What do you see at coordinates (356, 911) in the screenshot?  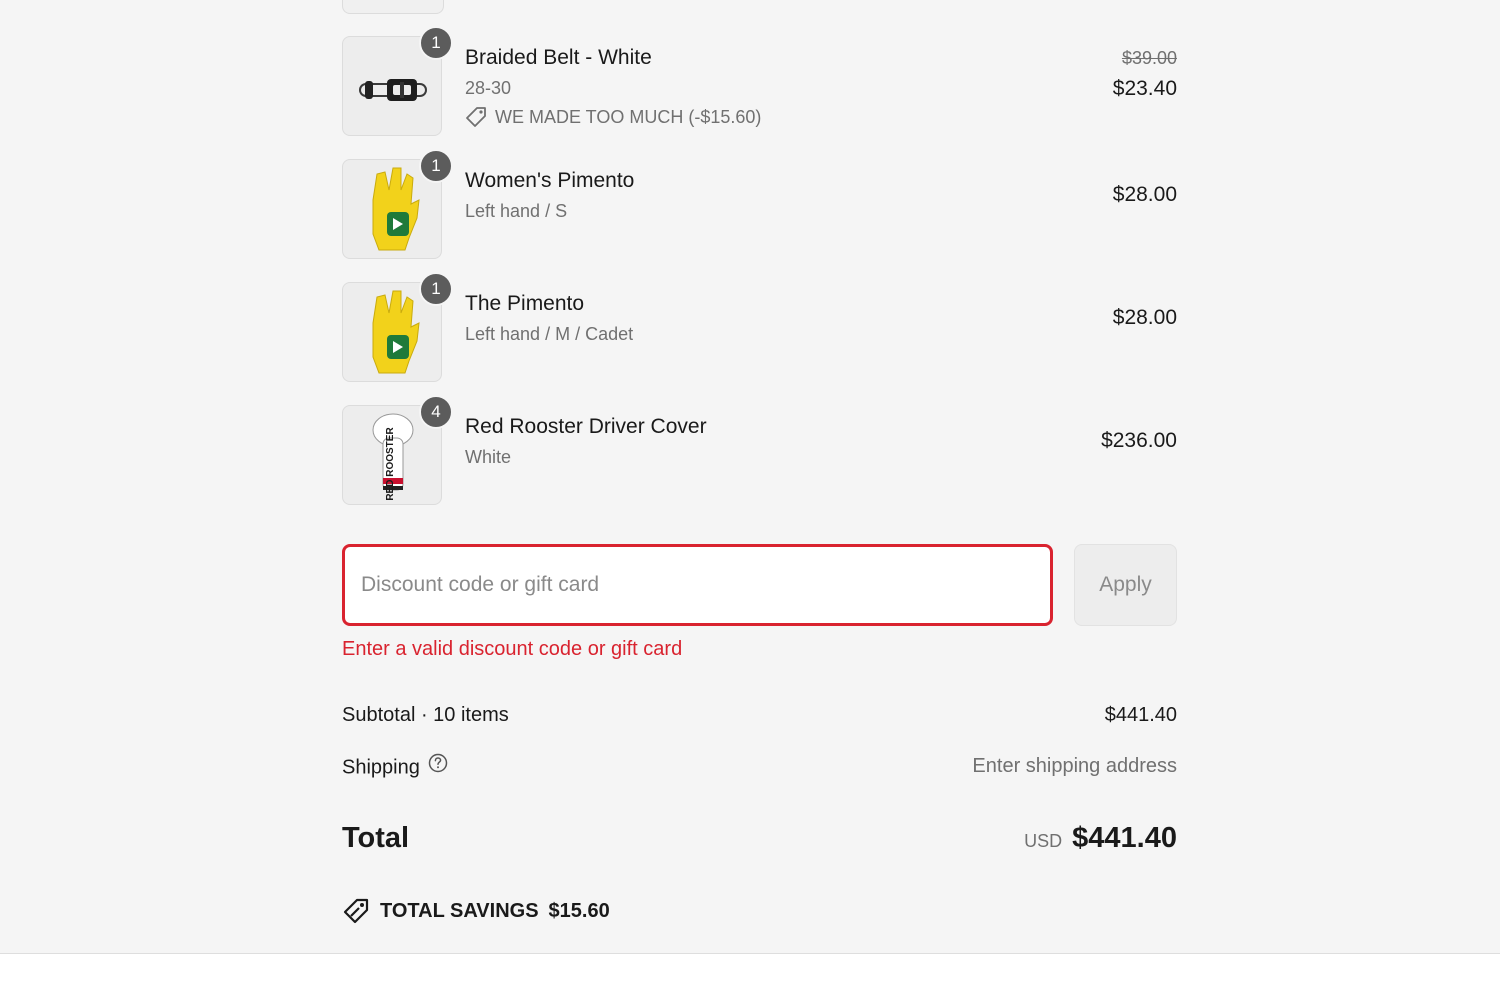 I see `savings-tag-icon` at bounding box center [356, 911].